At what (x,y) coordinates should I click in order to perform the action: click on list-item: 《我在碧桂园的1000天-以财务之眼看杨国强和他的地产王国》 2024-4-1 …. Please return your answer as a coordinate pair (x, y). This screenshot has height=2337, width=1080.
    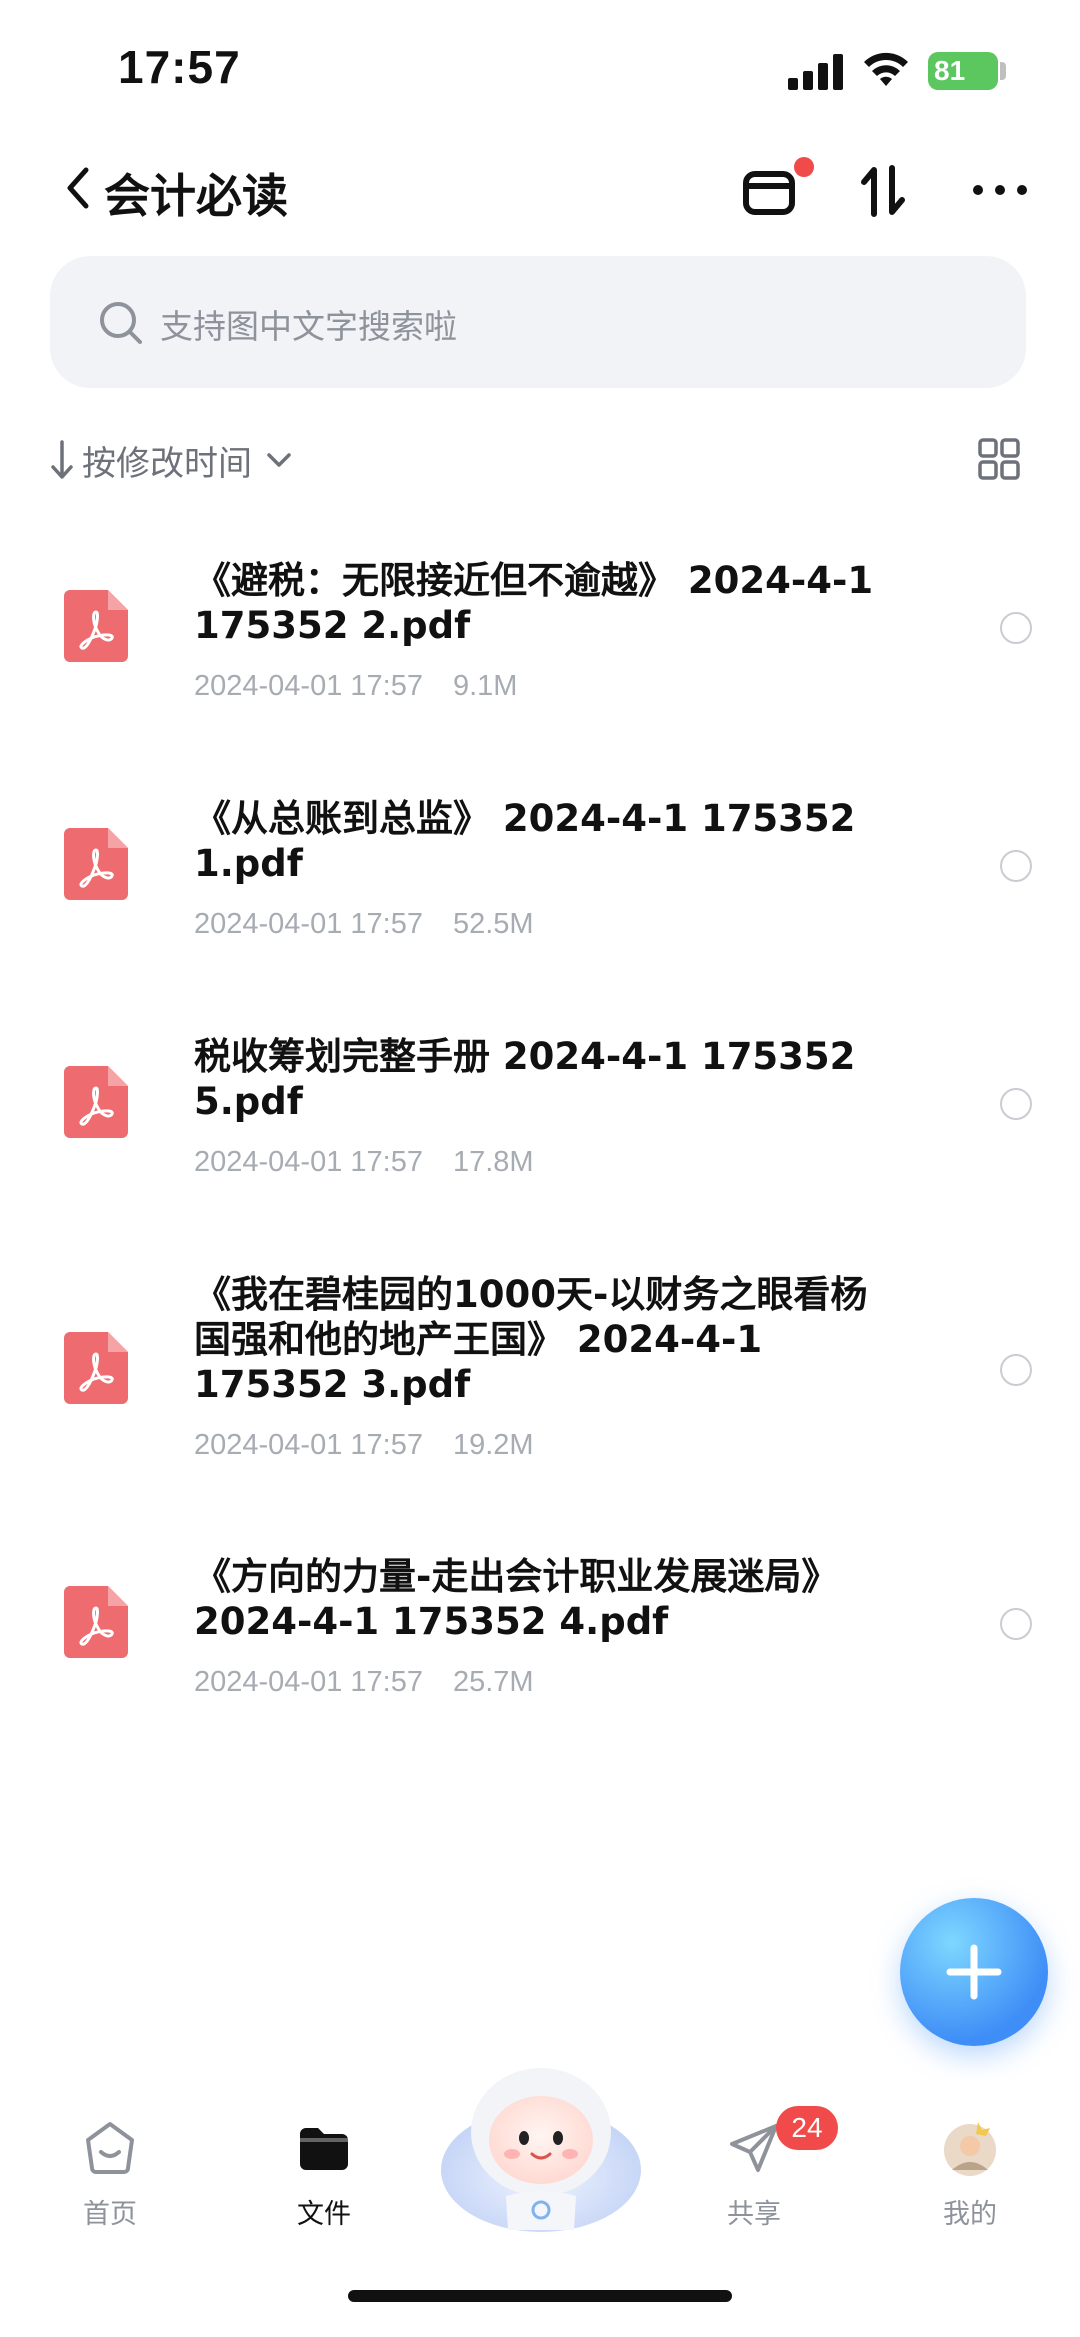
    Looking at the image, I should click on (540, 1379).